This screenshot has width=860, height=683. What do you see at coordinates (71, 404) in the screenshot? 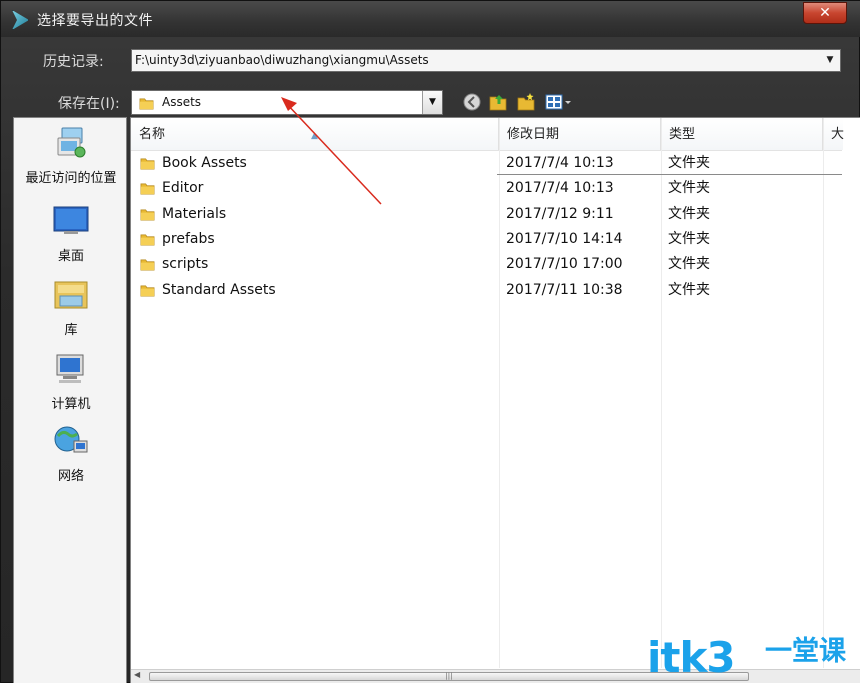
I see `sidebar-item-label: 计算机` at bounding box center [71, 404].